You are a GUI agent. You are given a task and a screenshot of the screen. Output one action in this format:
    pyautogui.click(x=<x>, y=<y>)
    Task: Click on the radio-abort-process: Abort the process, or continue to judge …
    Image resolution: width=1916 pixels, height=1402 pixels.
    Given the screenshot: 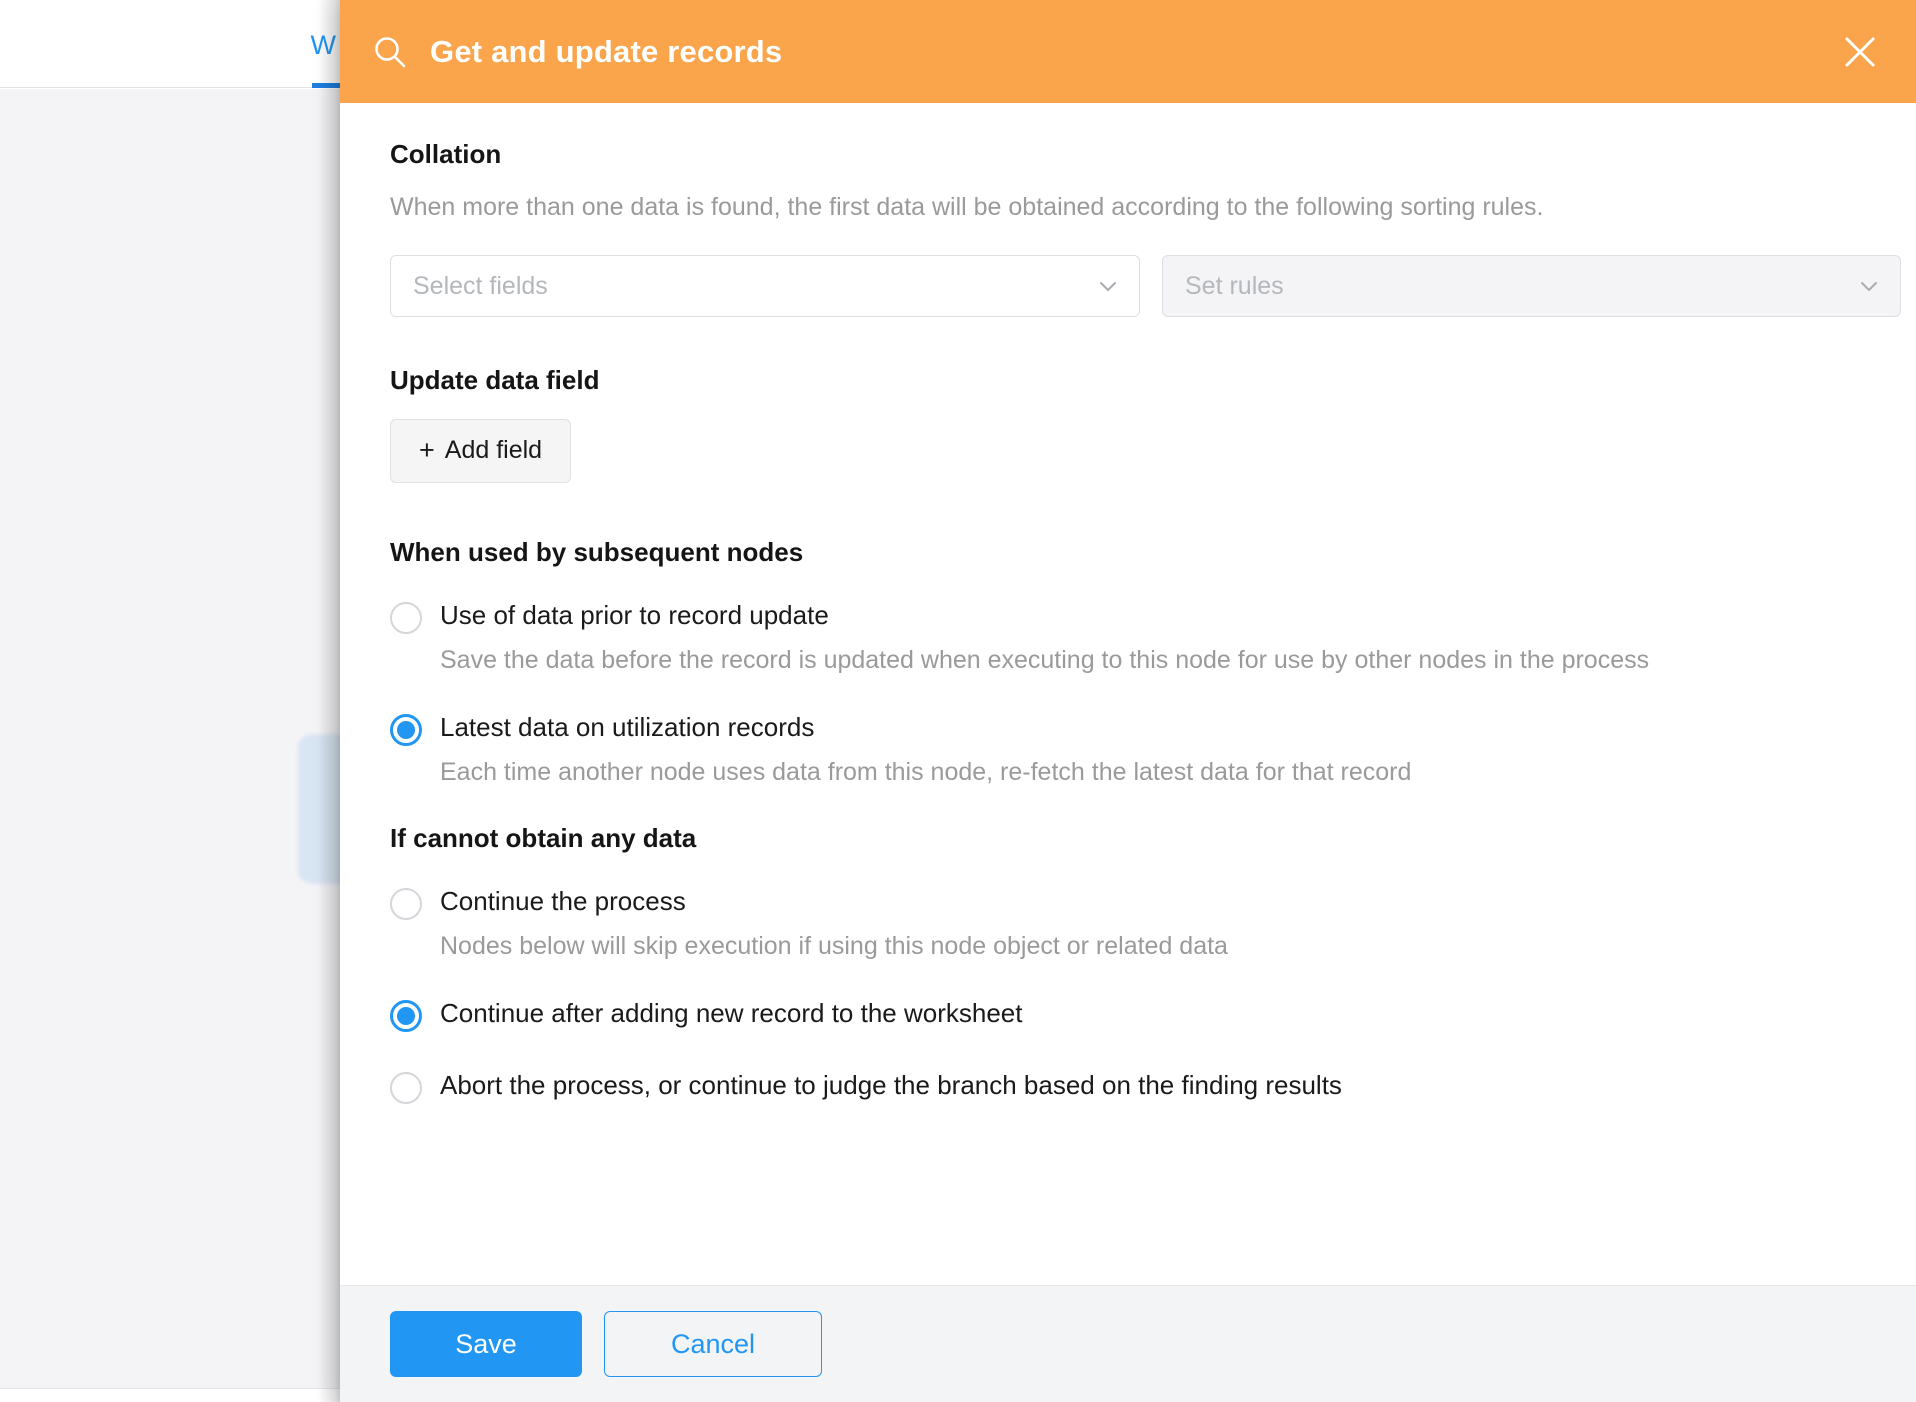 What is the action you would take?
    pyautogui.click(x=1128, y=1086)
    